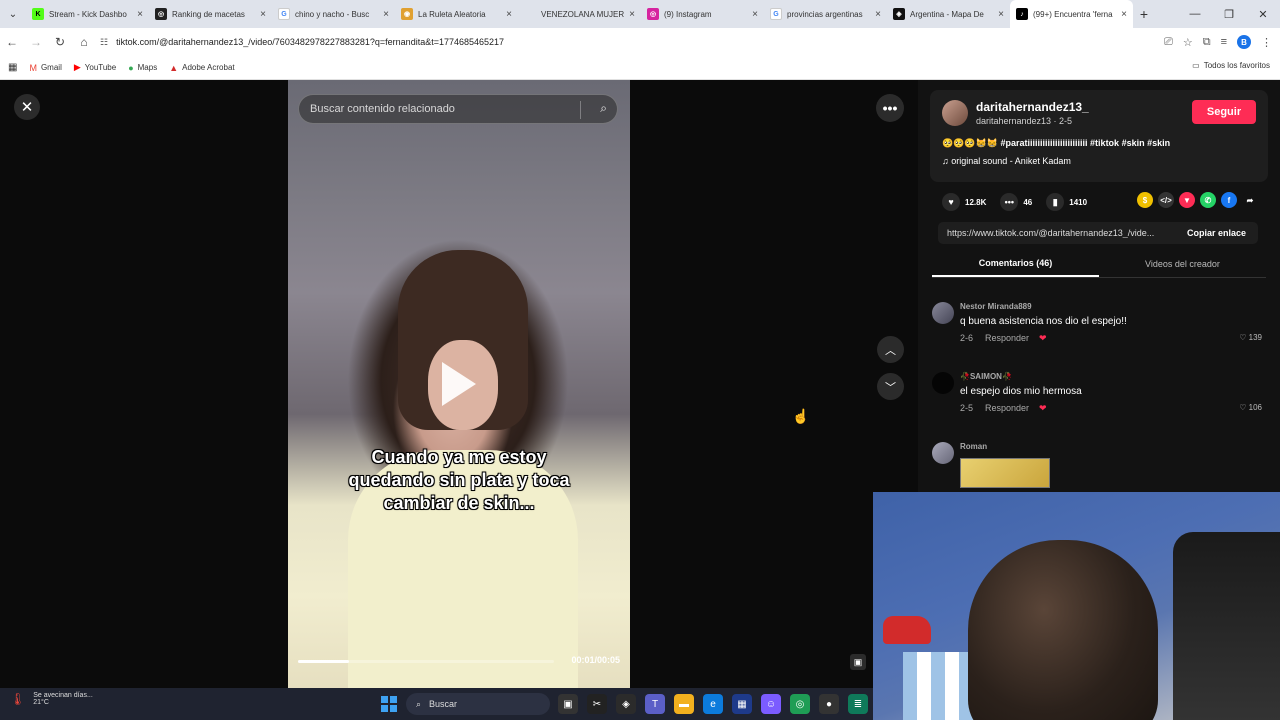 The width and height of the screenshot is (1280, 720). Describe the element at coordinates (655, 704) in the screenshot. I see `teams-icon: T` at that location.